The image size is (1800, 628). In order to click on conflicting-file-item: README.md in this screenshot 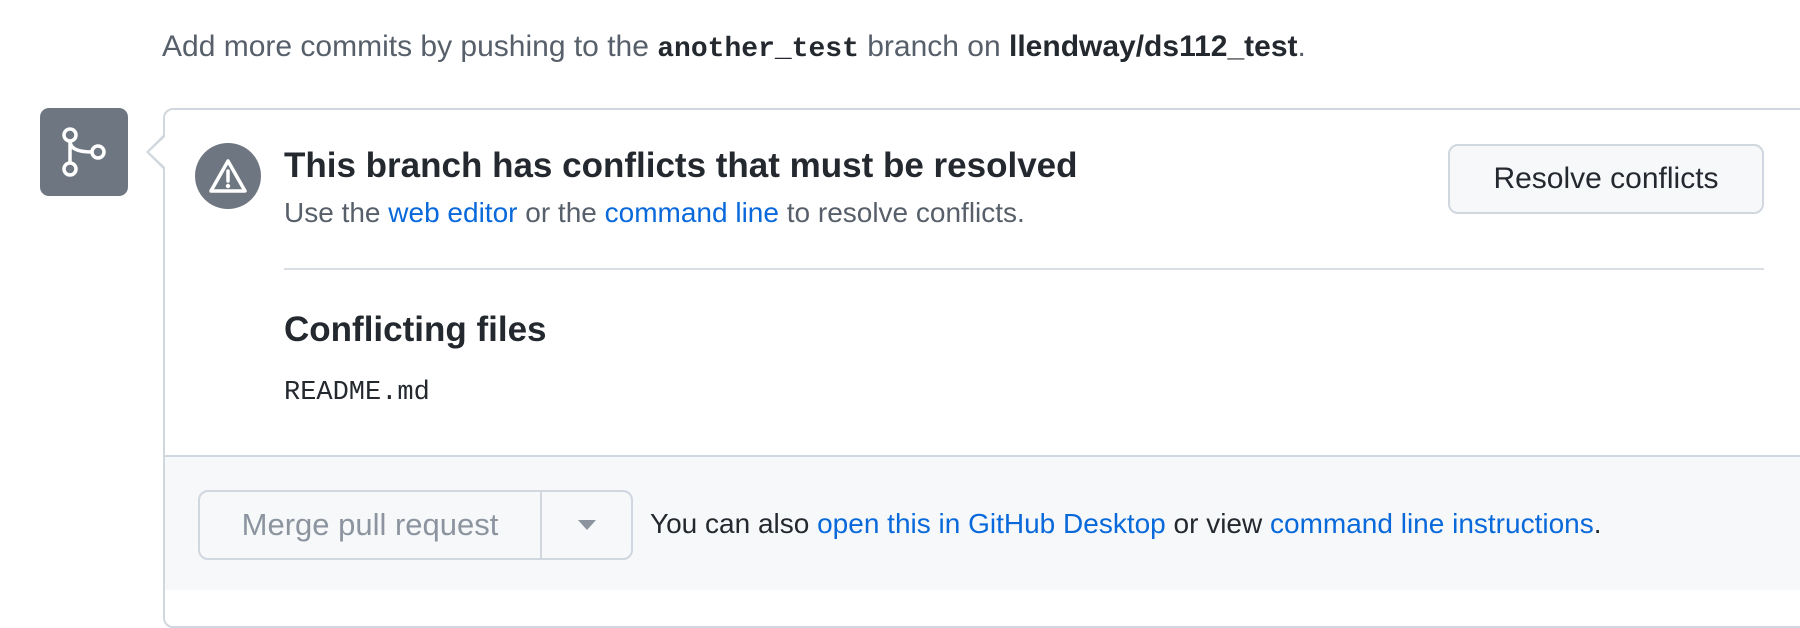, I will do `click(357, 393)`.